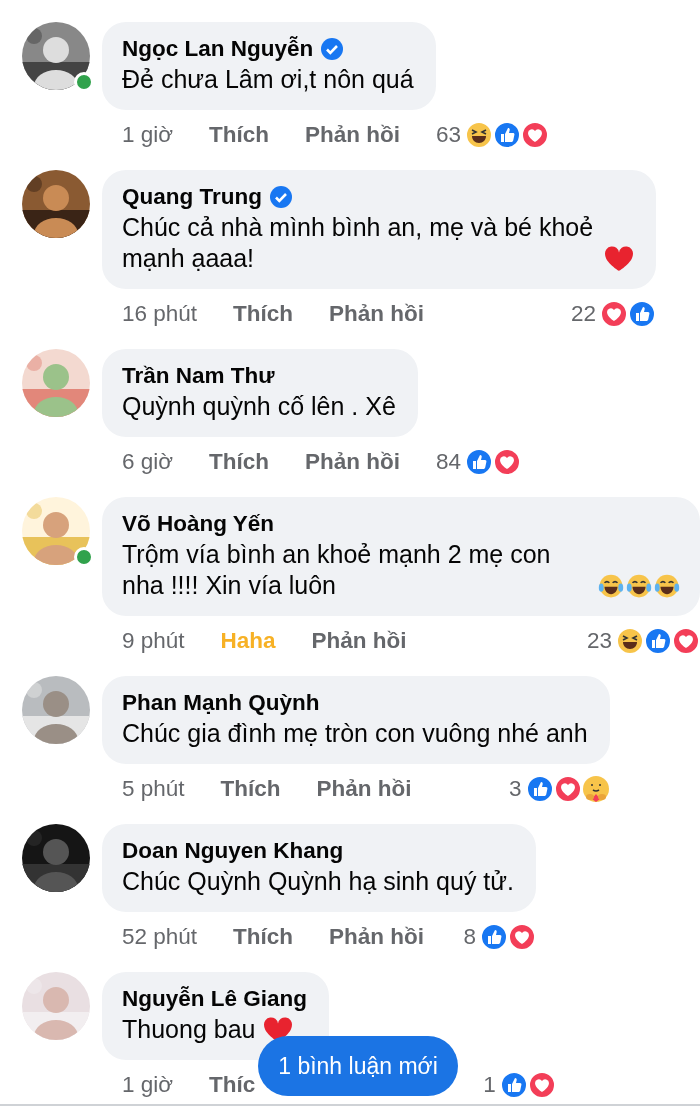 The image size is (700, 1106). Describe the element at coordinates (583, 314) in the screenshot. I see `reaction-count: 22` at that location.